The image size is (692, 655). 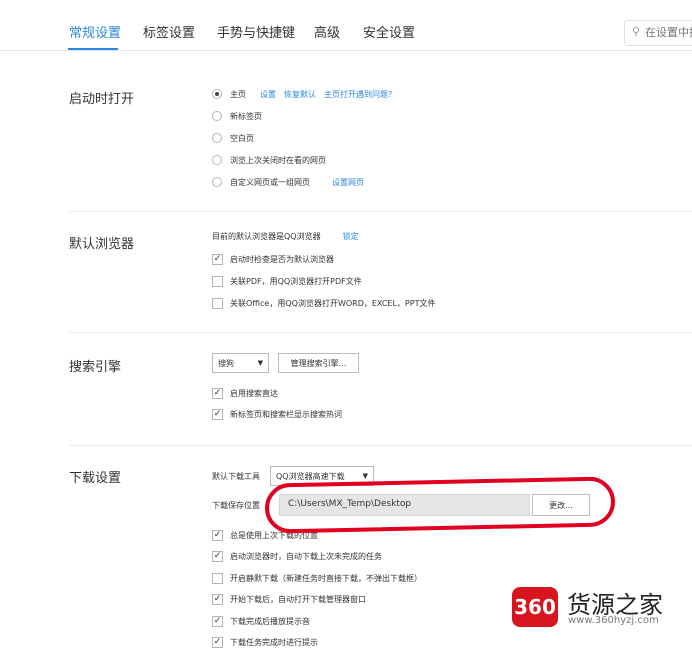 I want to click on completion-notice-row: ✓ 下载任务完成时进行提示, so click(x=265, y=642).